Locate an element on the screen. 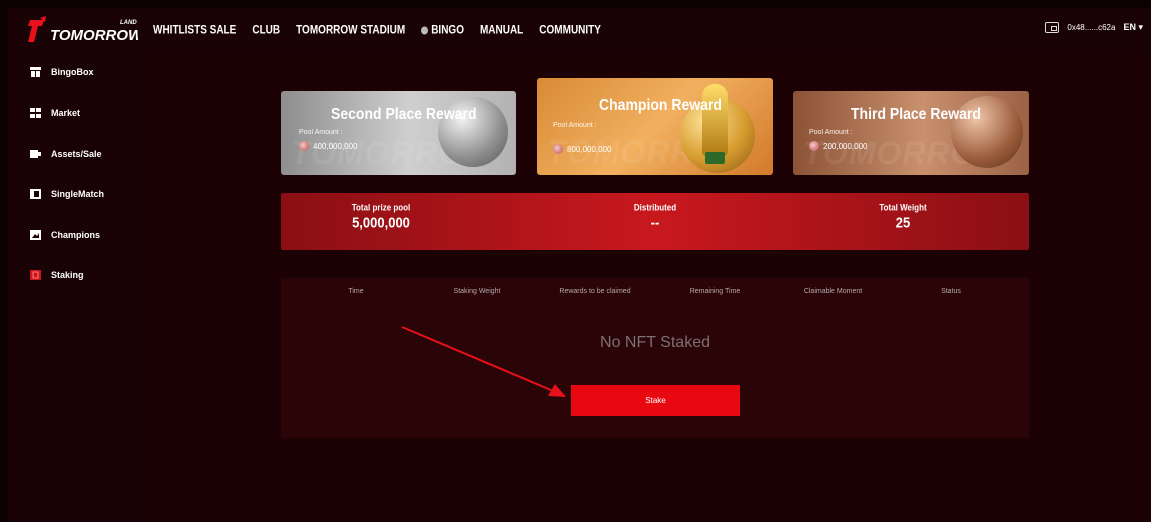 This screenshot has width=1151, height=522. empty-state: No NFT Staked is located at coordinates (655, 342).